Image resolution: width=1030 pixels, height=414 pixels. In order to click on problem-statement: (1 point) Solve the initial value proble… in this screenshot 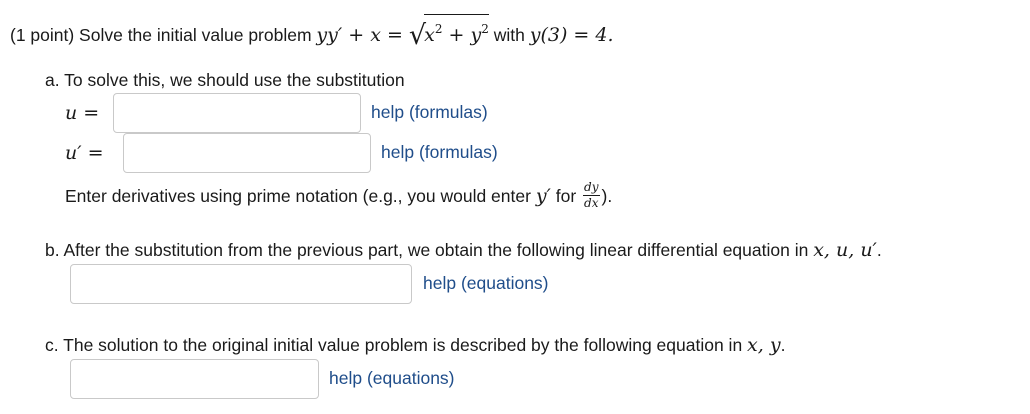, I will do `click(312, 32)`.